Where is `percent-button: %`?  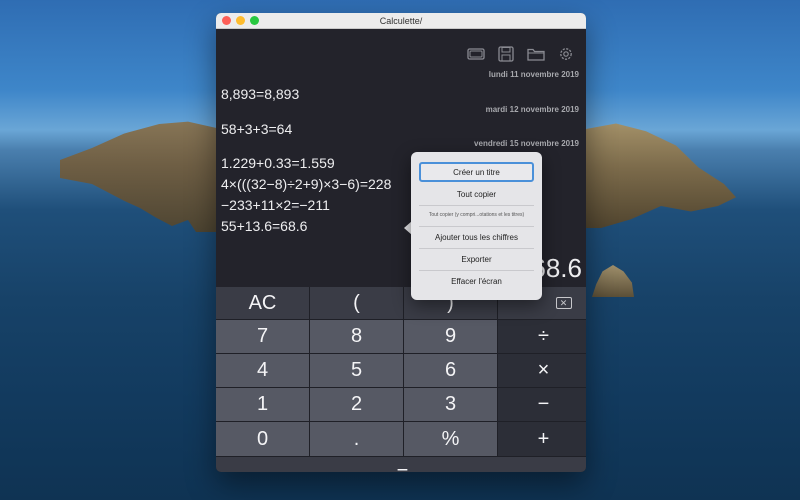
percent-button: % is located at coordinates (450, 439).